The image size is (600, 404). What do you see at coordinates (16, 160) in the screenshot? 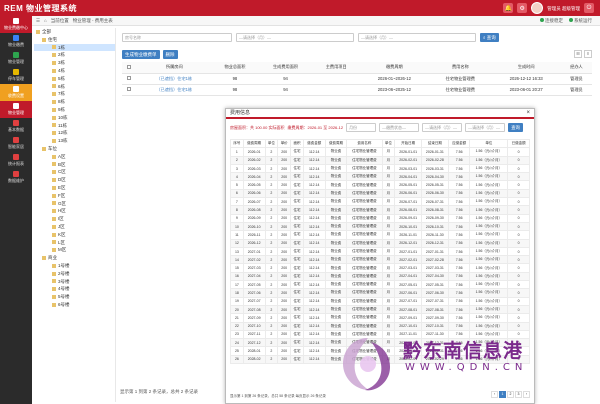
I see `sidebar-item-8: 统计报表` at bounding box center [16, 160].